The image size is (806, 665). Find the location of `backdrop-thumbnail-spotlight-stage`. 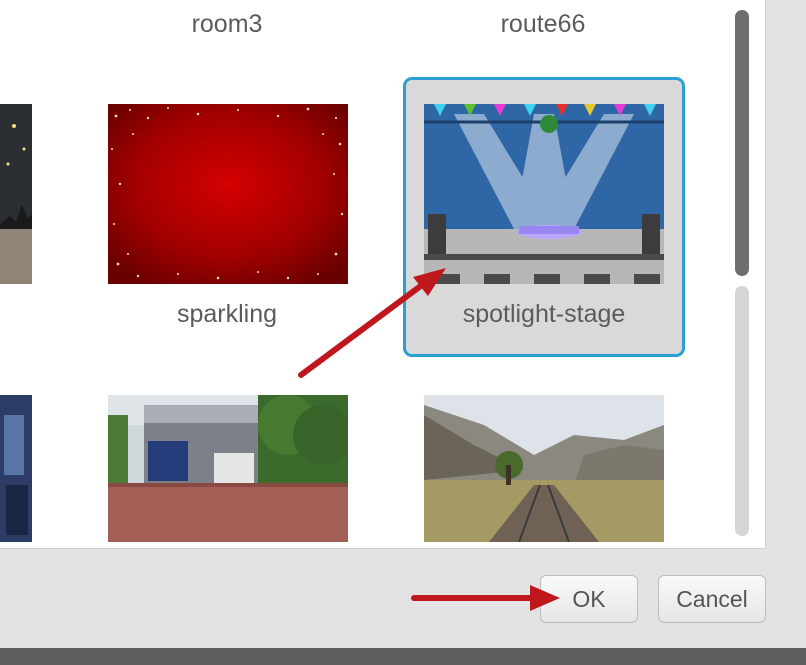

backdrop-thumbnail-spotlight-stage is located at coordinates (544, 194).